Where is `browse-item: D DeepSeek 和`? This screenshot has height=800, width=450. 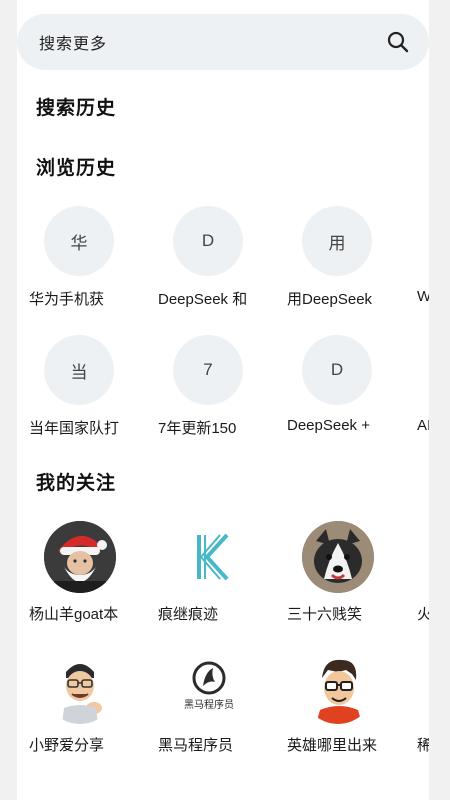 browse-item: D DeepSeek 和 is located at coordinates (216, 261).